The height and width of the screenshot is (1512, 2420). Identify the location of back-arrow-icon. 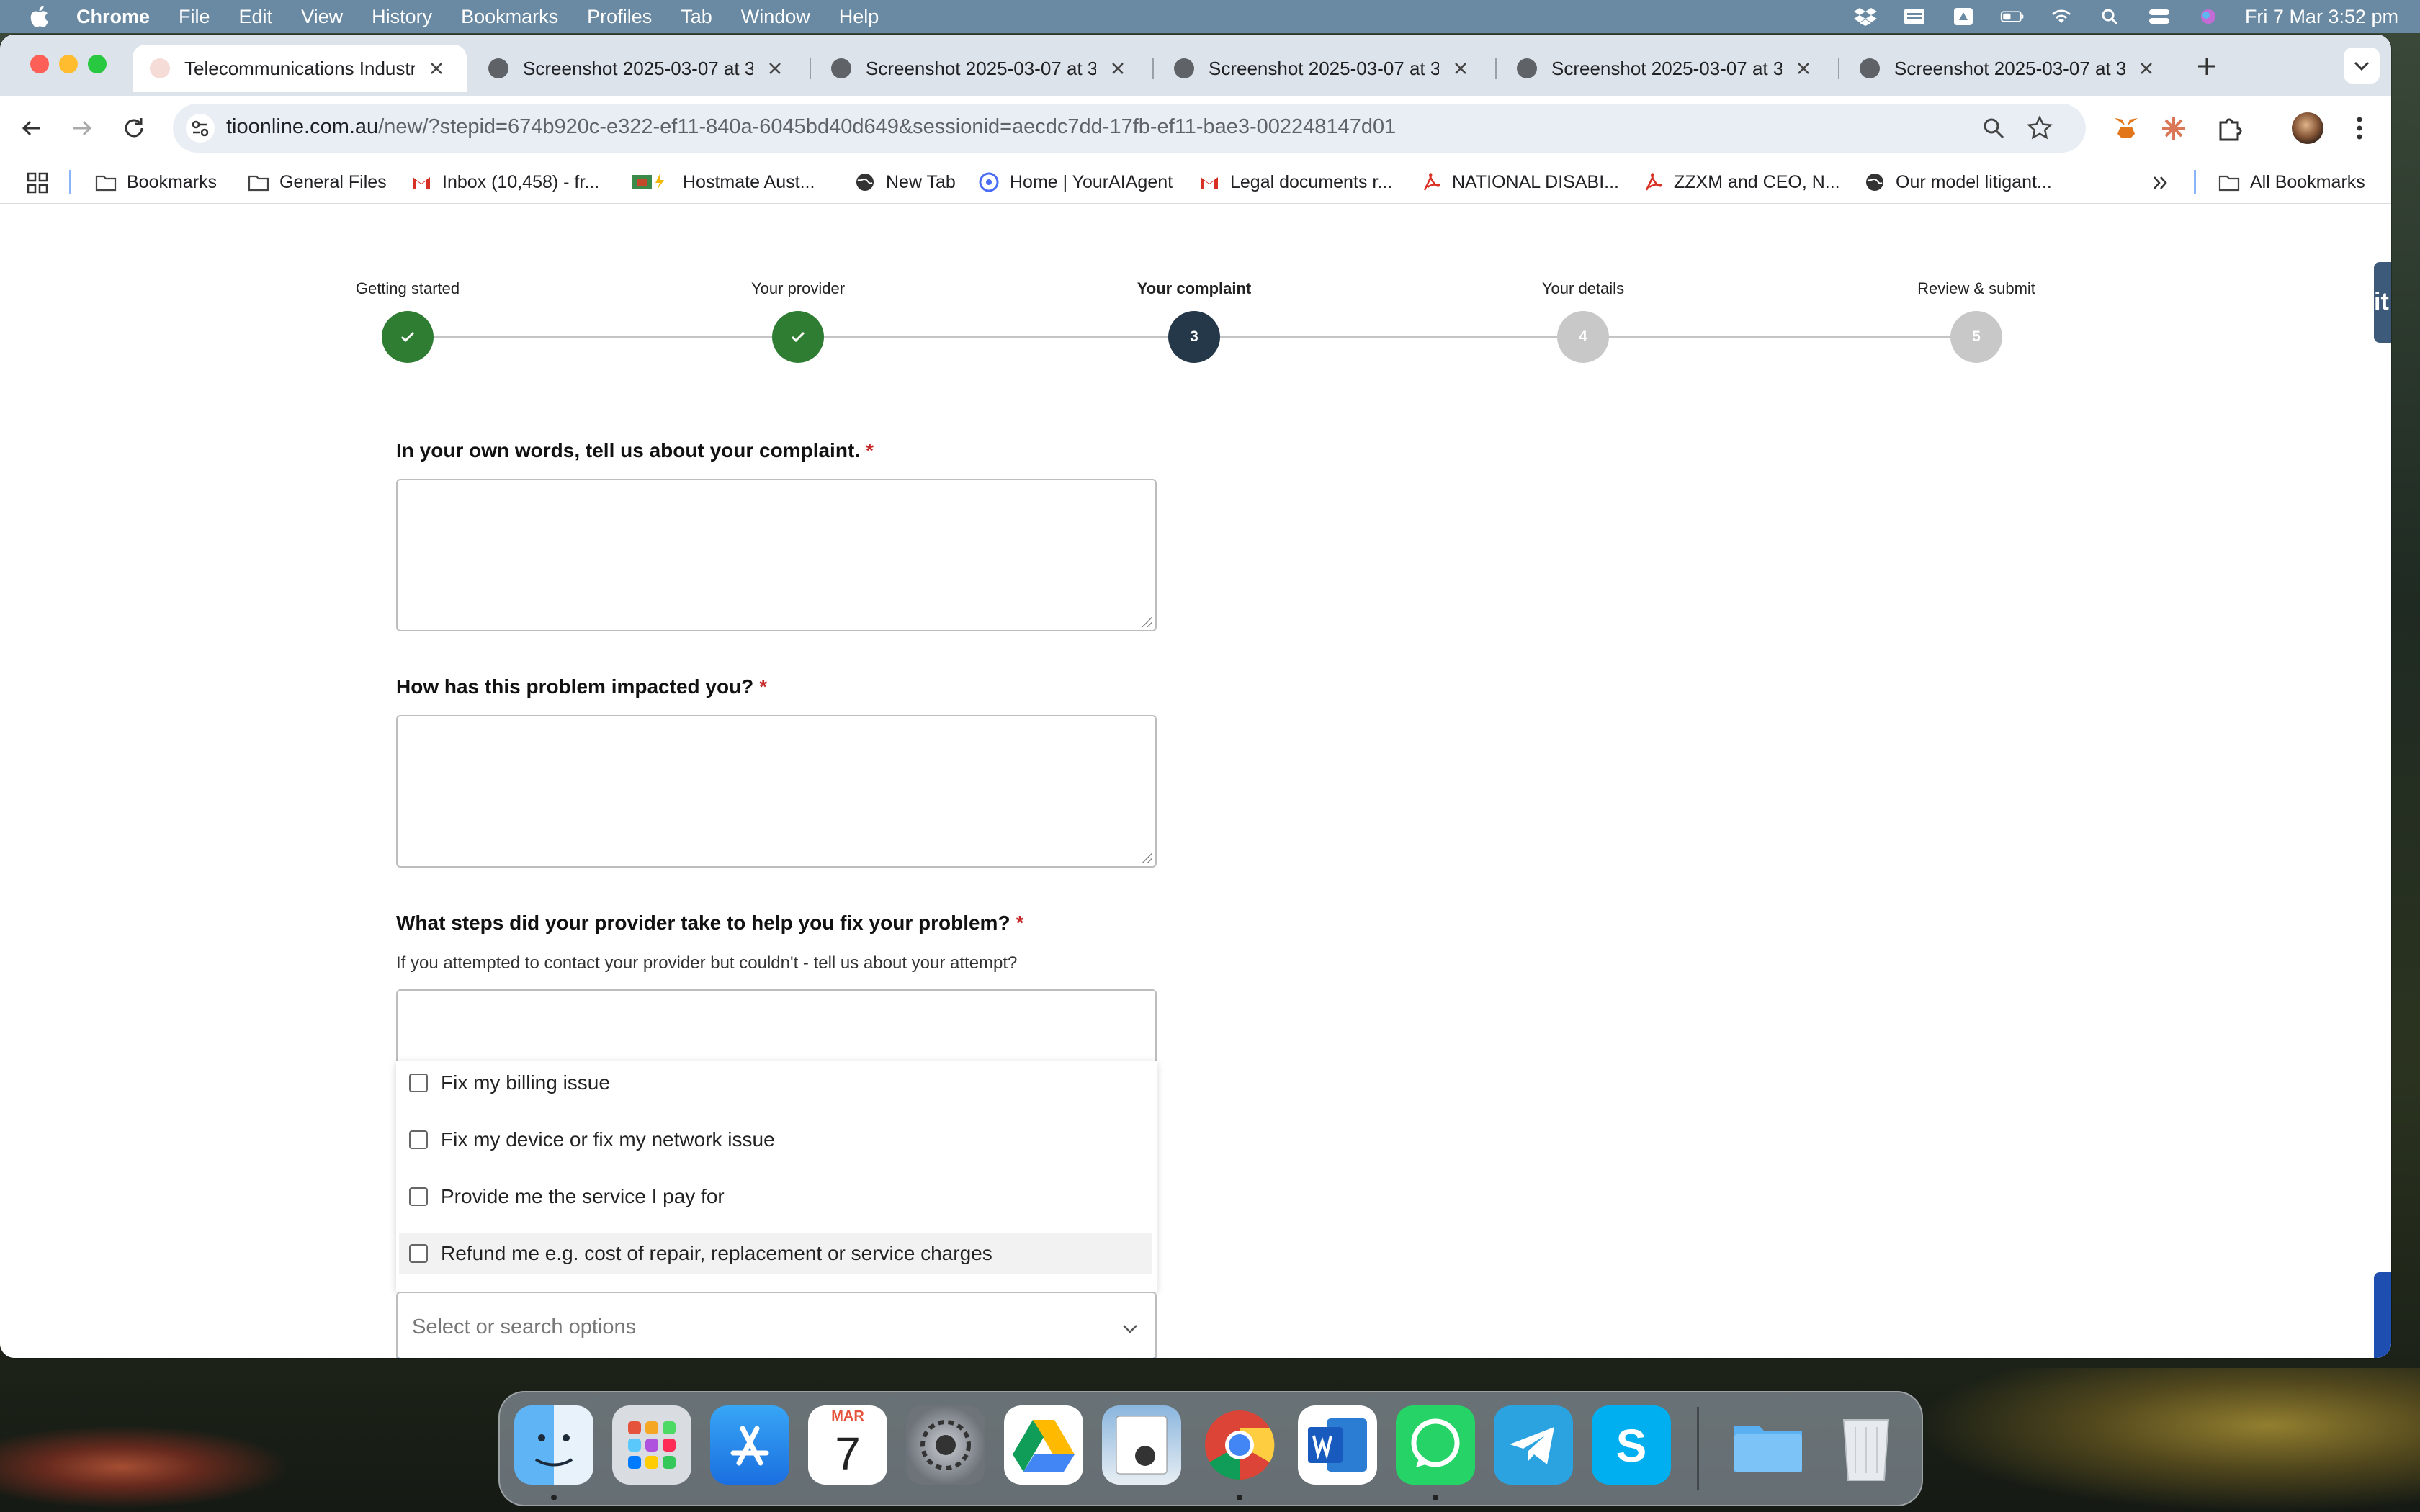
(31, 128).